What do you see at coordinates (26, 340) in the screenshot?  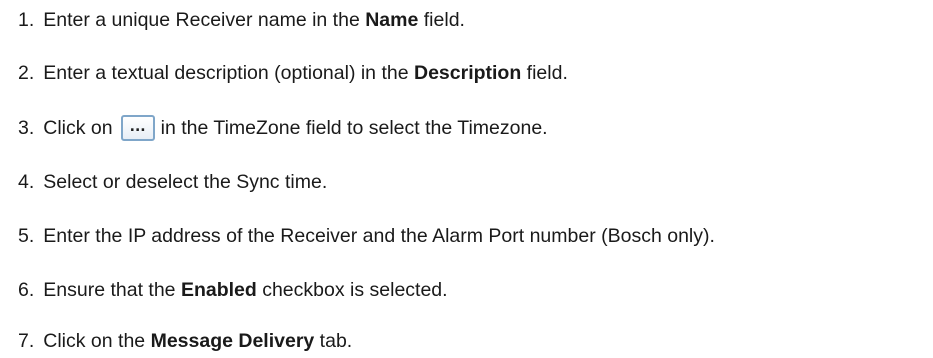 I see `step-number: 7.` at bounding box center [26, 340].